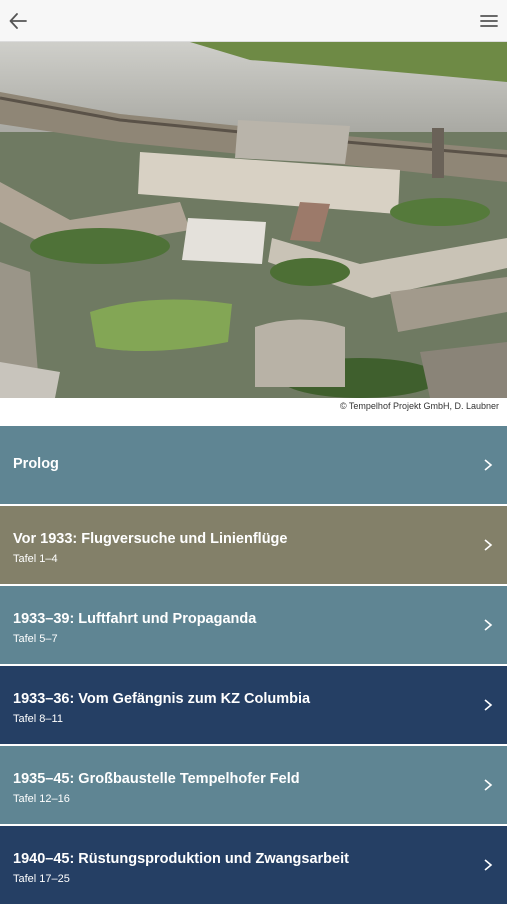 This screenshot has height=904, width=507. What do you see at coordinates (253, 21) in the screenshot?
I see `top-bar` at bounding box center [253, 21].